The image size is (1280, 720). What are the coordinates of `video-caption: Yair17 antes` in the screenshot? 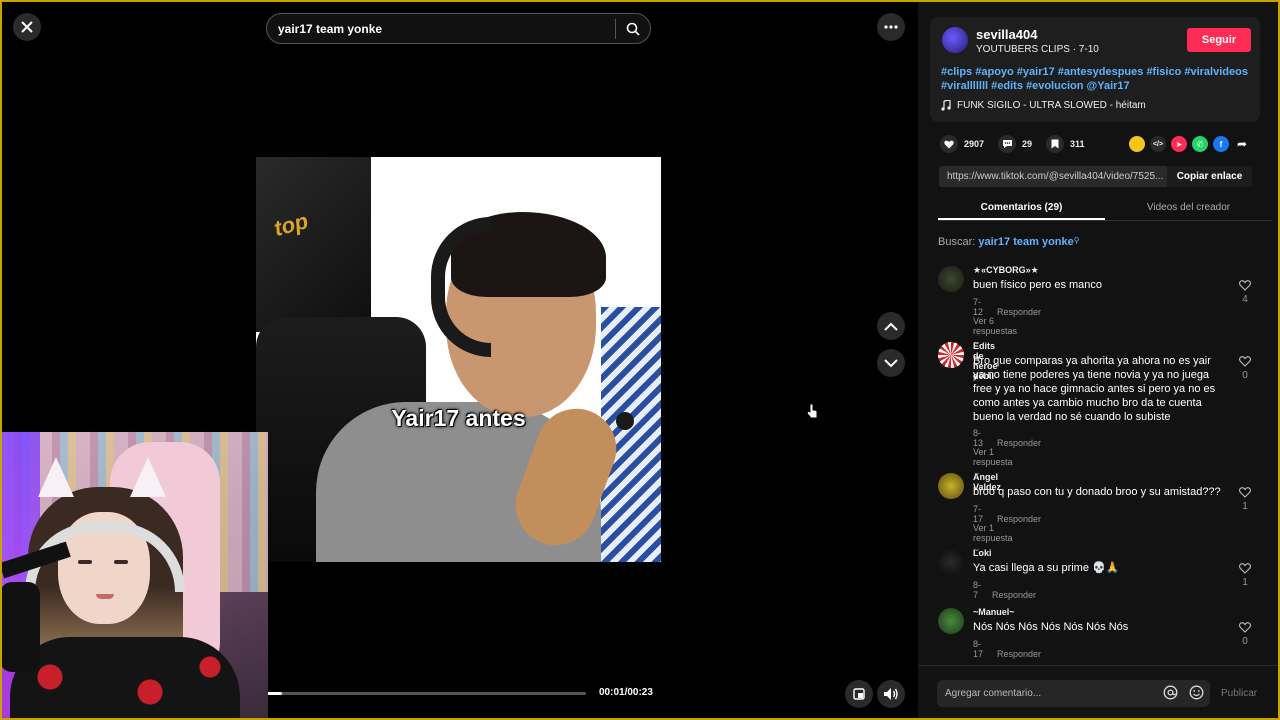 It's located at (458, 418).